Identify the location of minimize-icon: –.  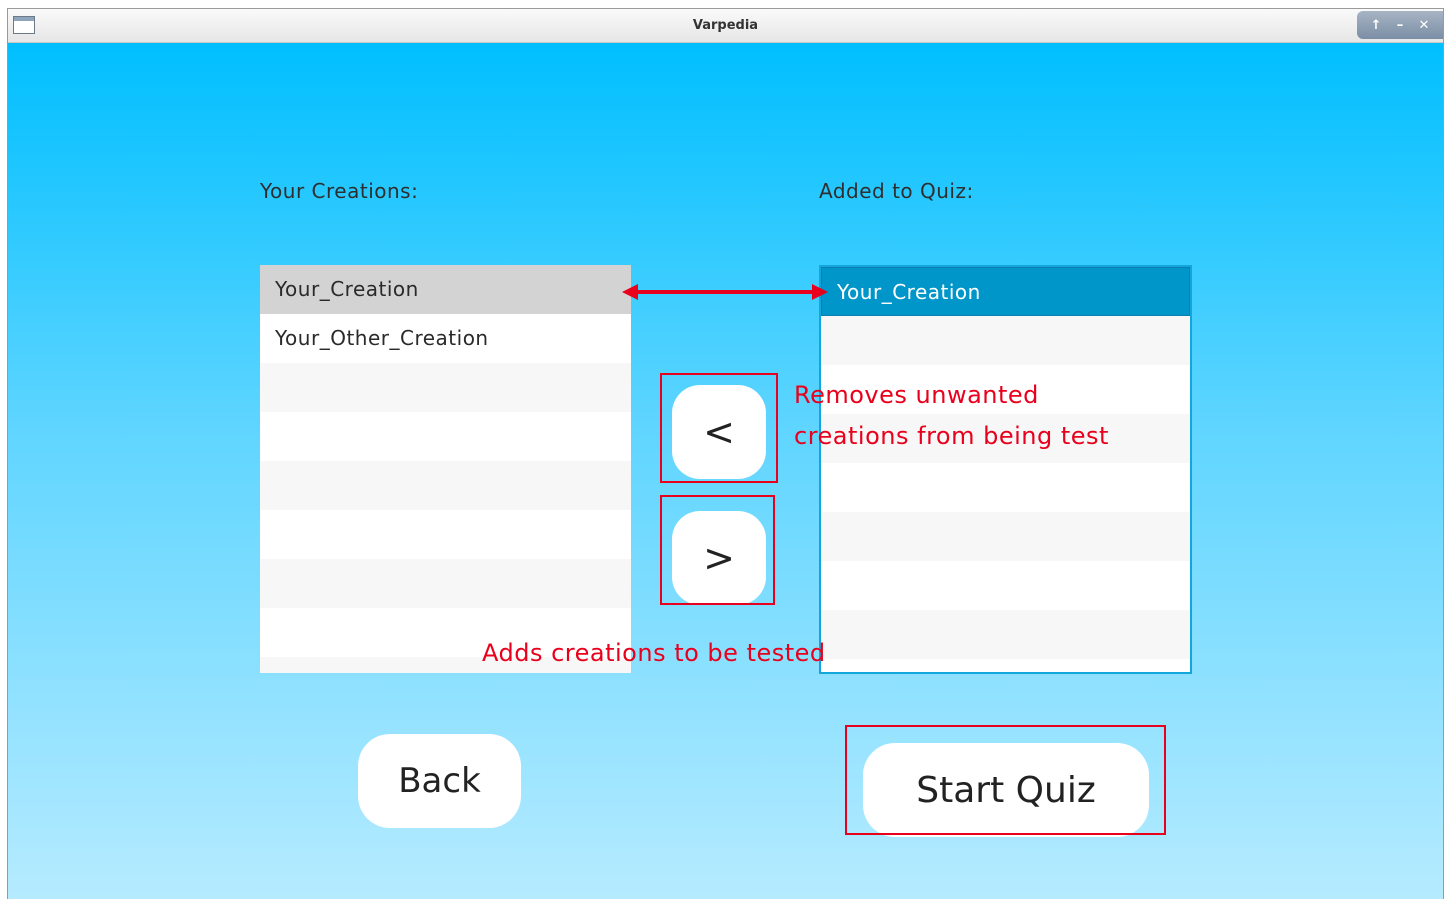
(1400, 25).